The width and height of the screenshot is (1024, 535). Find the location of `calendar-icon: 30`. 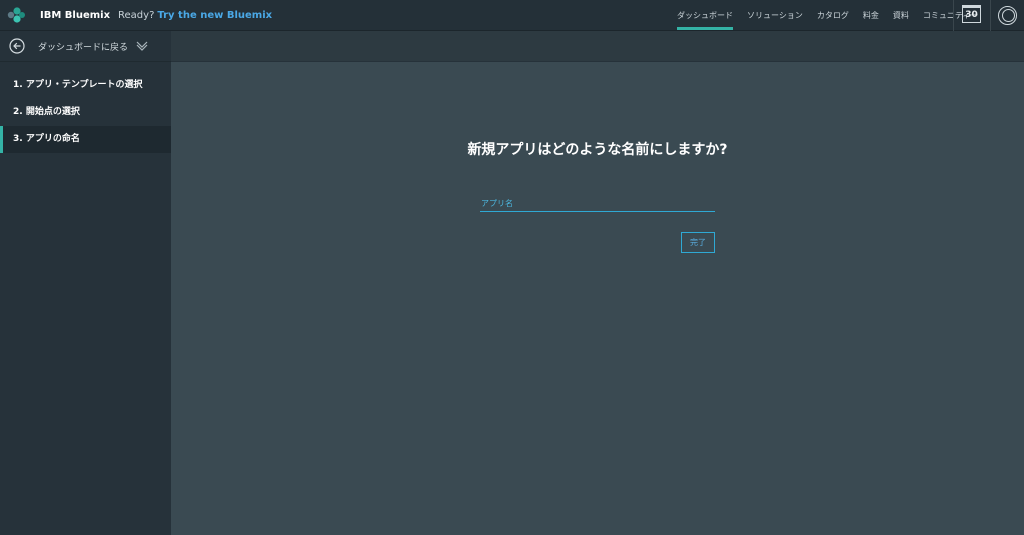

calendar-icon: 30 is located at coordinates (971, 14).